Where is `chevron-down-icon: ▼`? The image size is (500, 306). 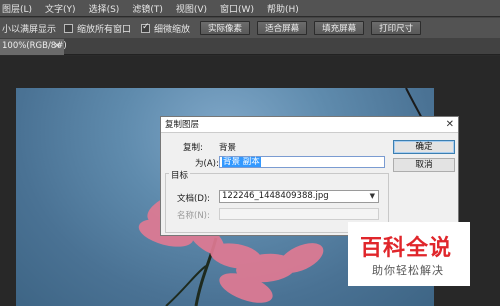
chevron-down-icon: ▼ is located at coordinates (372, 196).